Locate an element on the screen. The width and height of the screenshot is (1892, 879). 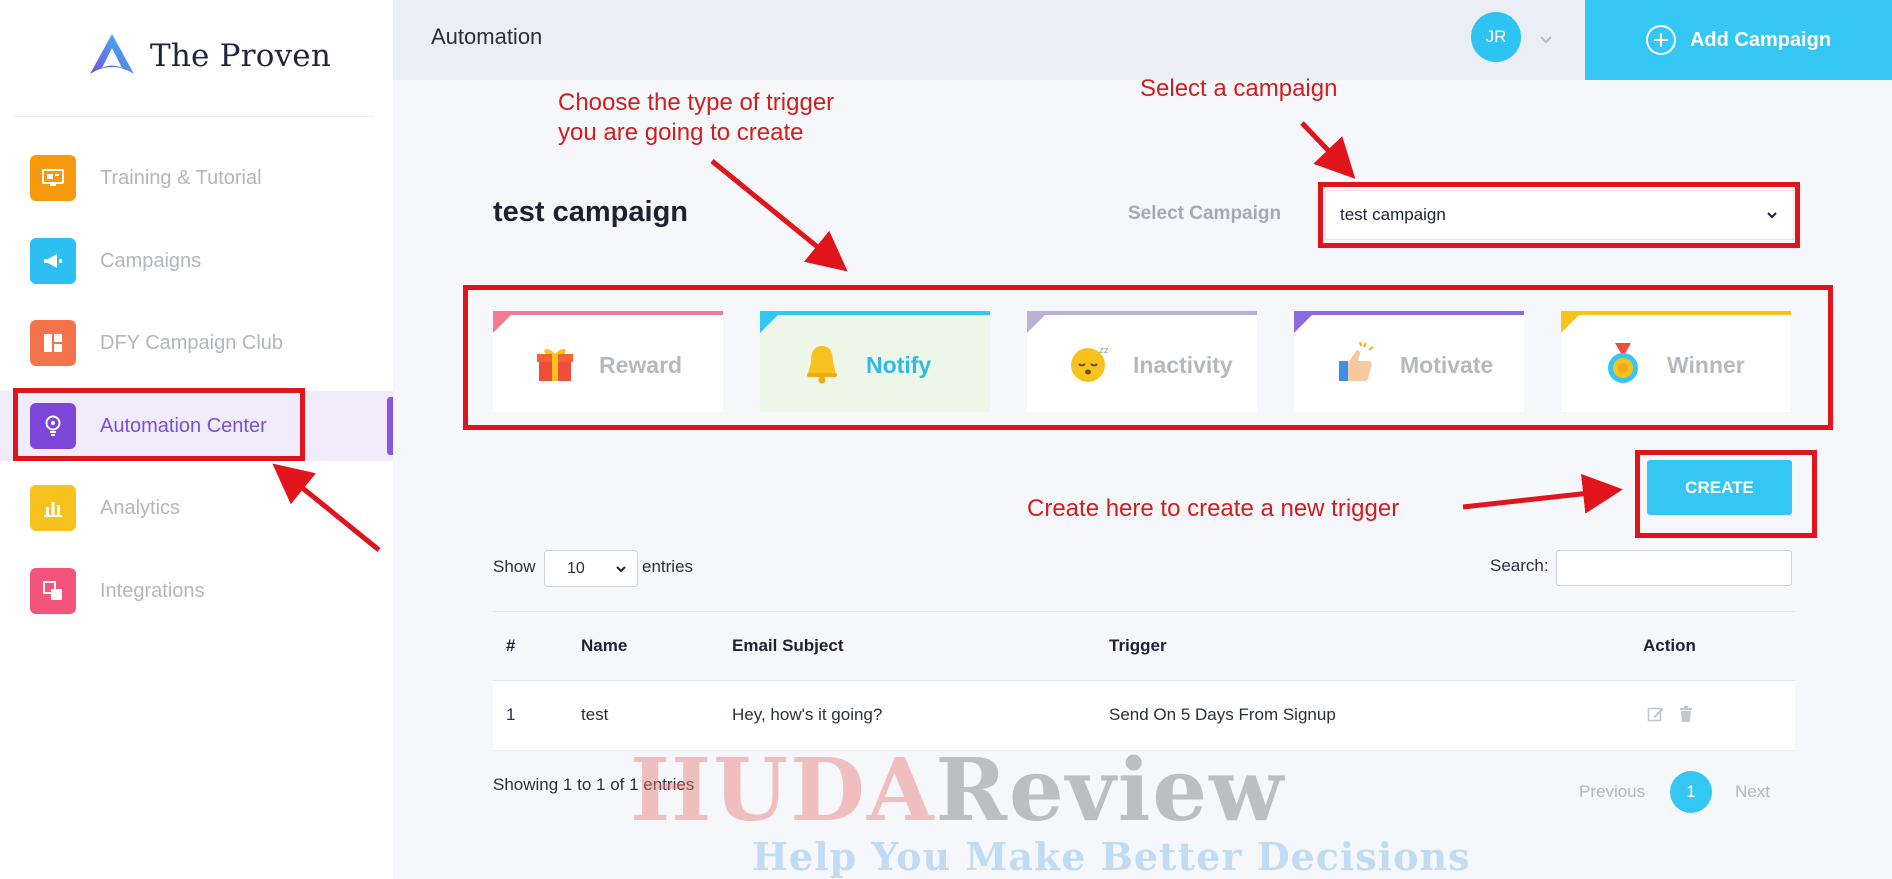
arrow-to-trigger-types is located at coordinates (779, 215).